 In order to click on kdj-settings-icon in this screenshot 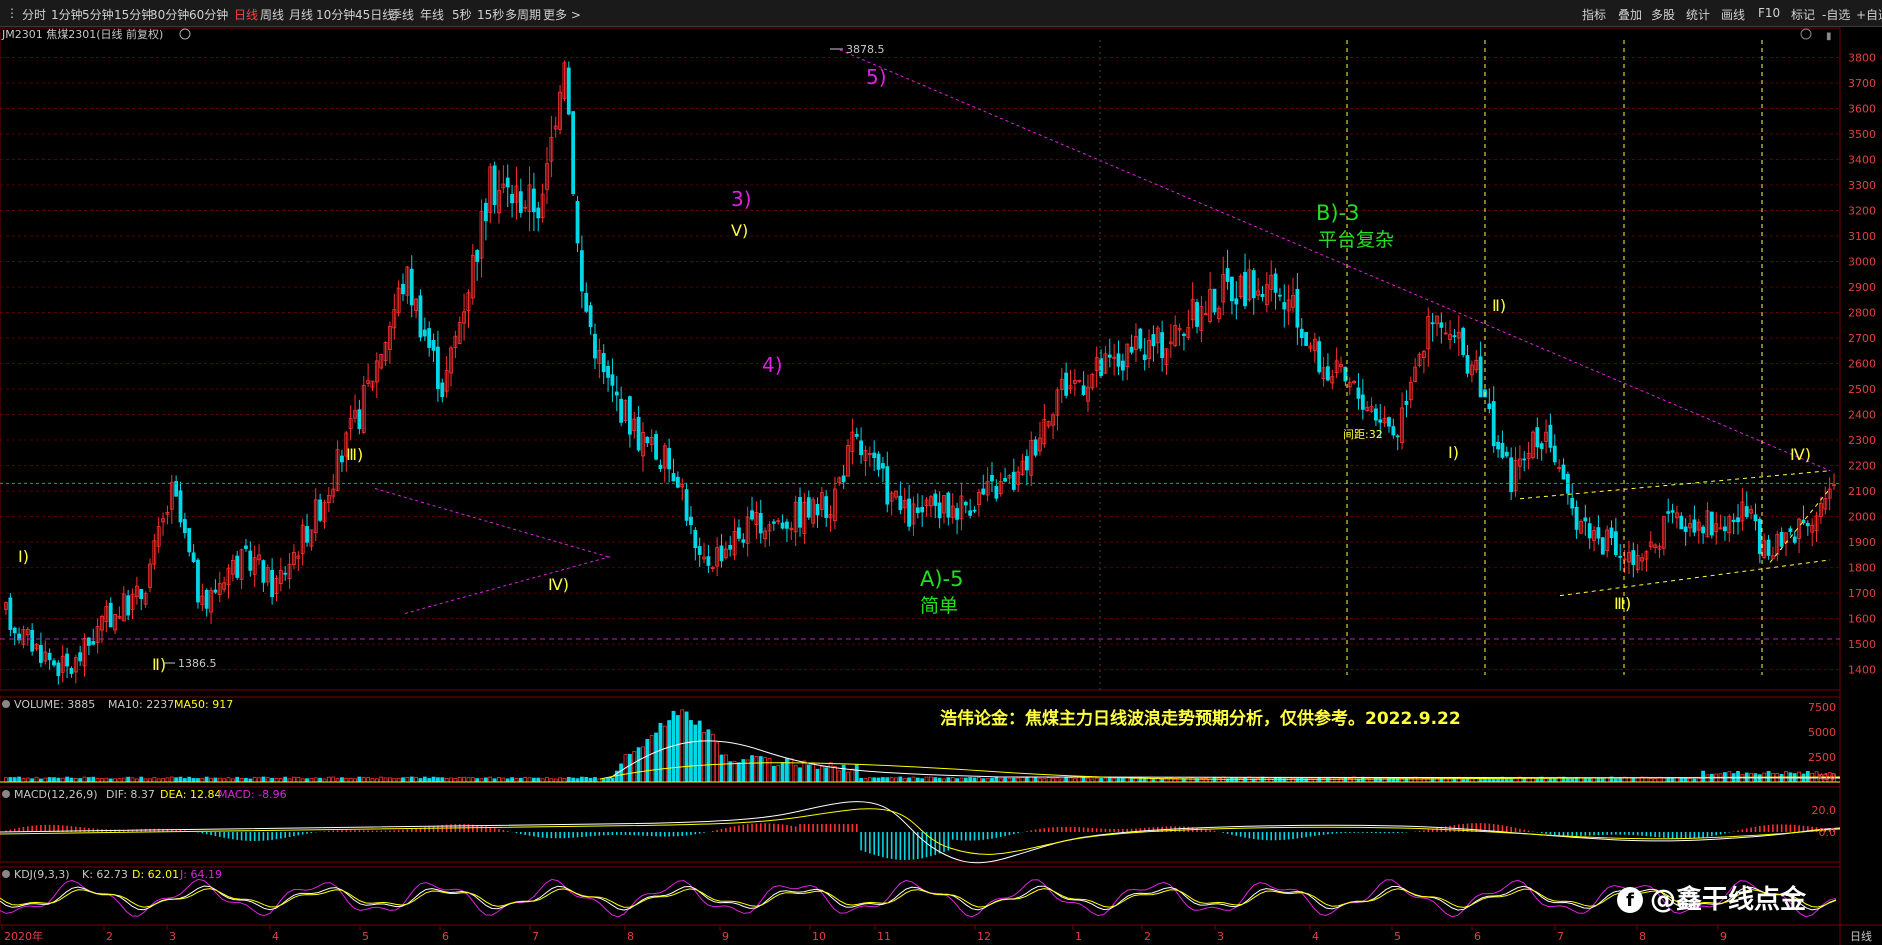, I will do `click(6, 874)`.